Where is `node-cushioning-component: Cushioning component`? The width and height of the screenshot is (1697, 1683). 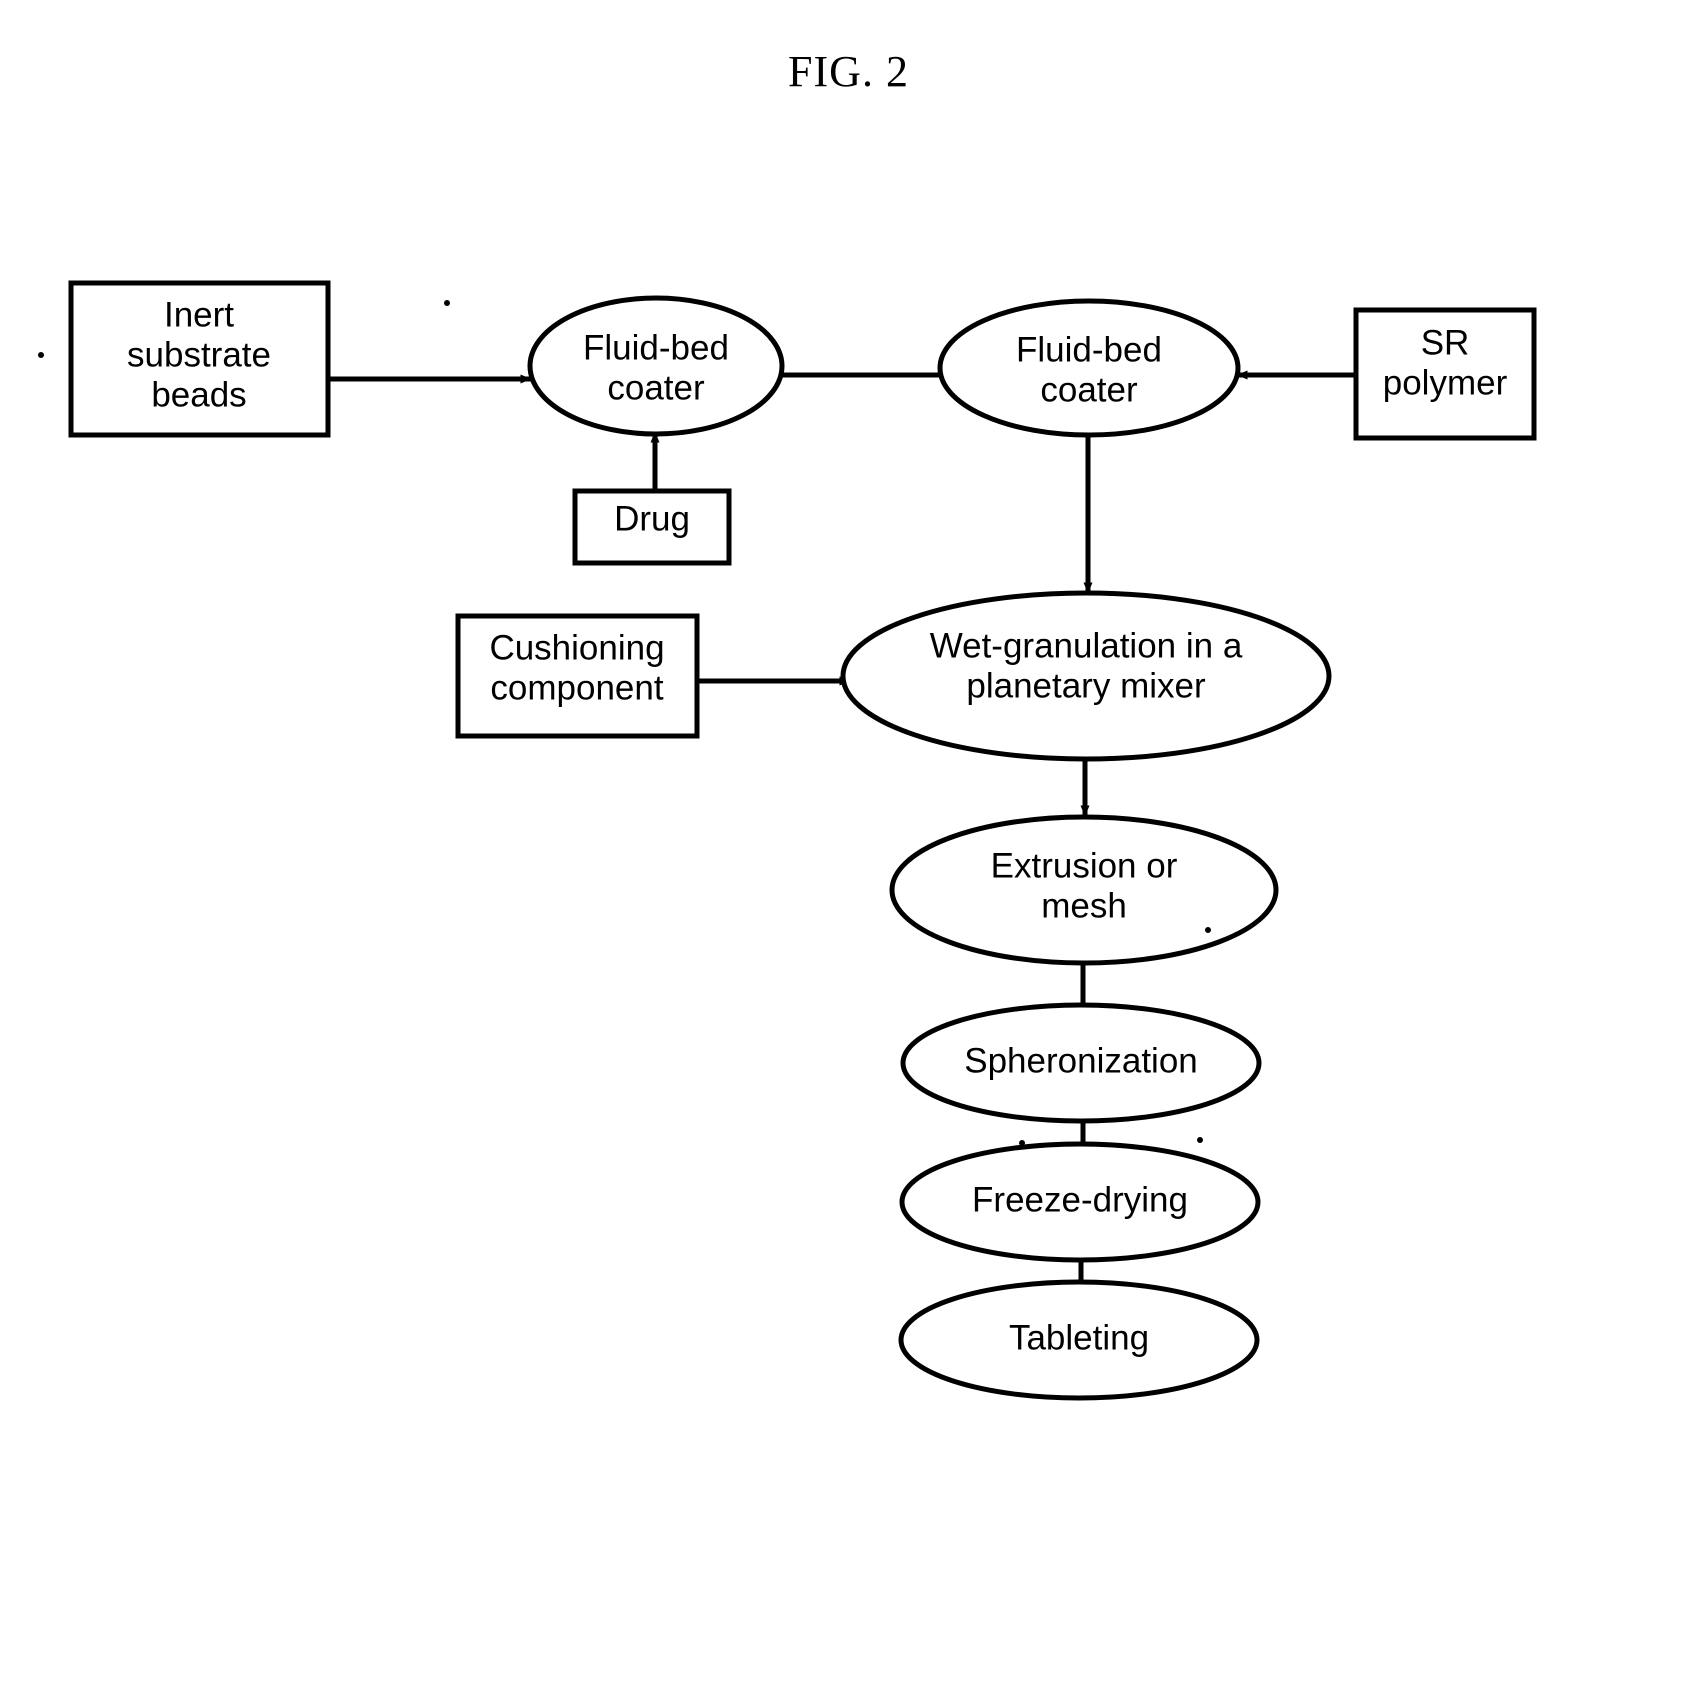
node-cushioning-component: Cushioning component is located at coordinates (577, 676).